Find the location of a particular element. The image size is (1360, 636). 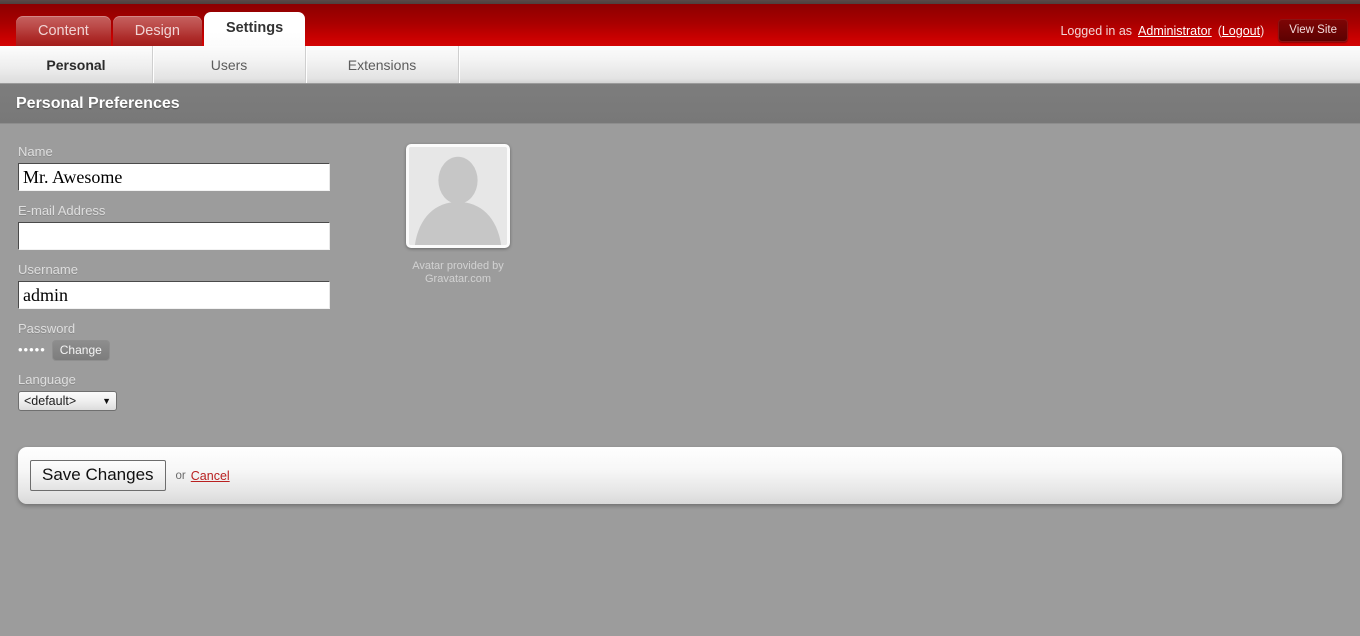

logout-link: Logout is located at coordinates (1241, 31).